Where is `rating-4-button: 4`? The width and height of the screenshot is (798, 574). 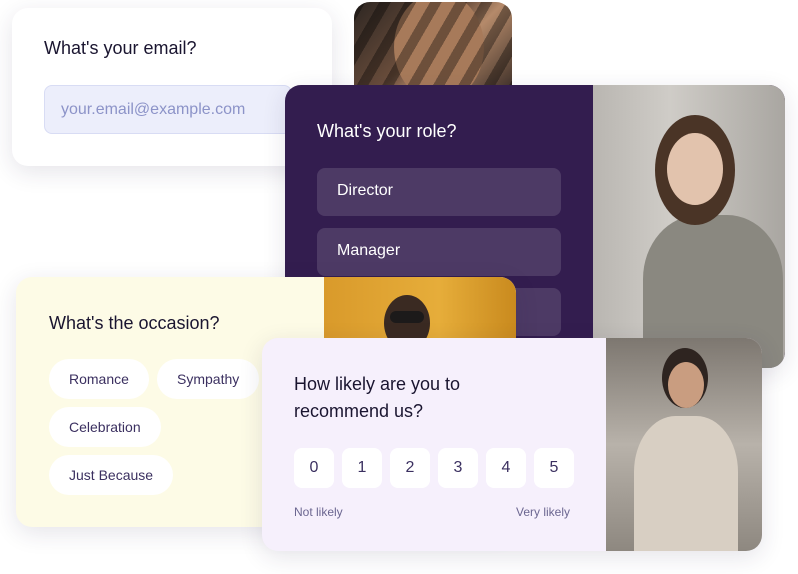 rating-4-button: 4 is located at coordinates (506, 468).